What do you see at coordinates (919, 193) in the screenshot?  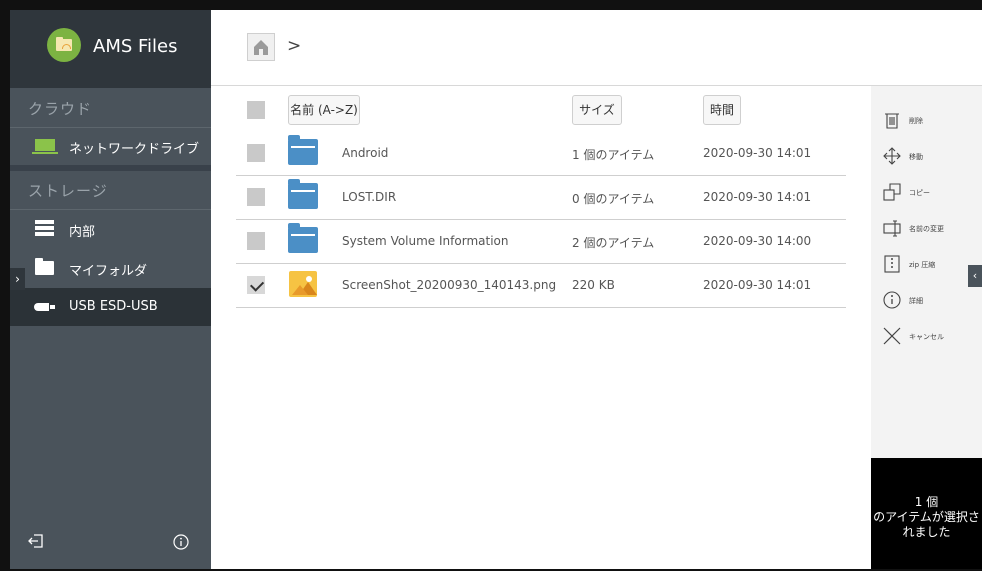 I see `action-label: コピー` at bounding box center [919, 193].